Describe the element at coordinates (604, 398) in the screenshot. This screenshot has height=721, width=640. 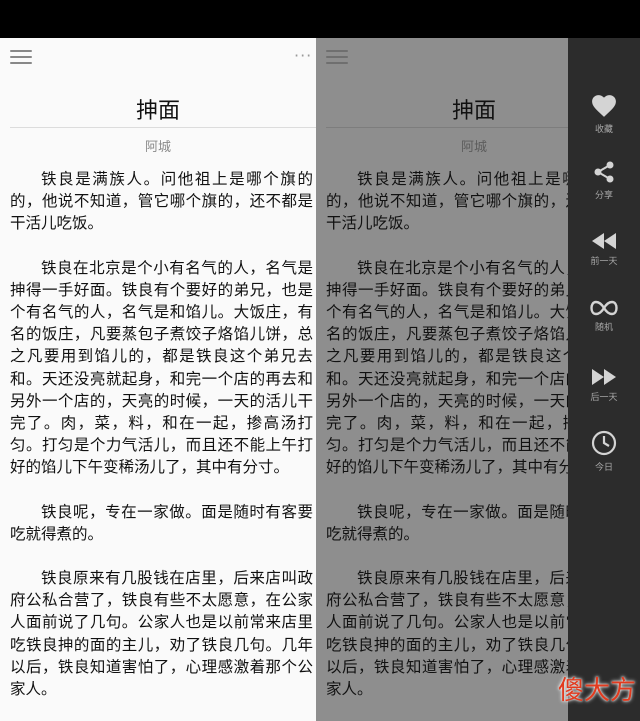
I see `side-label: 后一天` at that location.